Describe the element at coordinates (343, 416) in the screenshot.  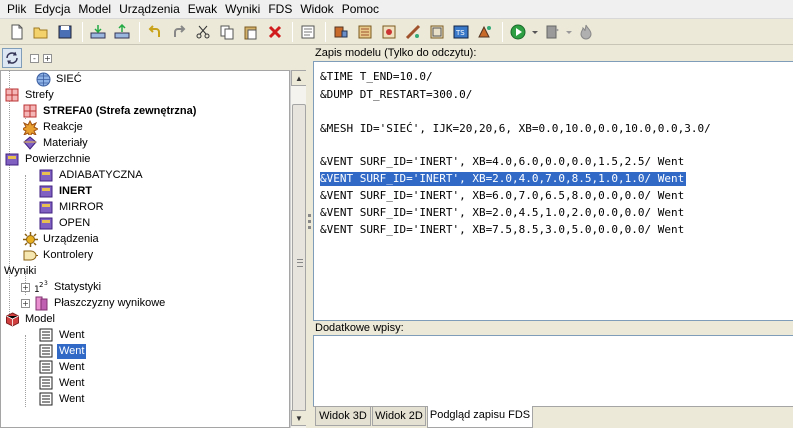
I see `tab-3d-view: Widok 3D` at that location.